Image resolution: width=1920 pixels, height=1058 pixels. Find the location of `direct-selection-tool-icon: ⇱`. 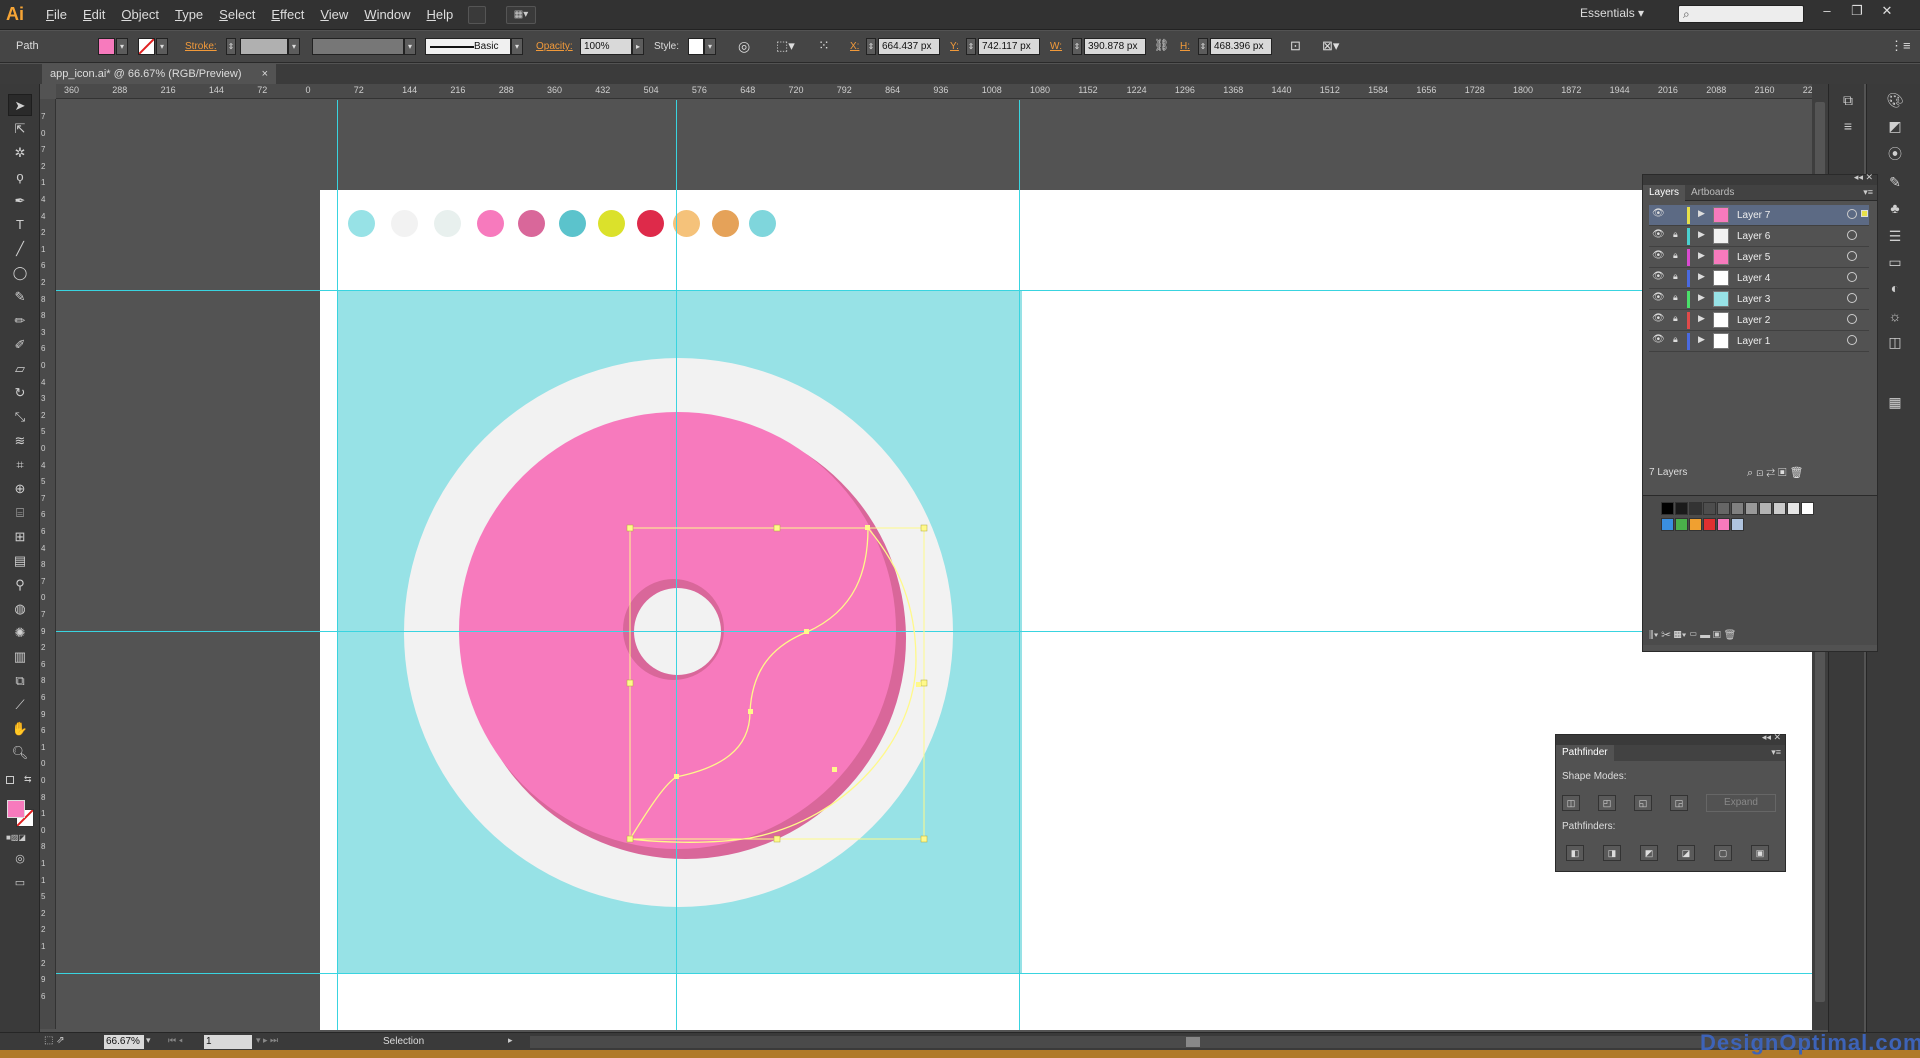

direct-selection-tool-icon: ⇱ is located at coordinates (20, 129).